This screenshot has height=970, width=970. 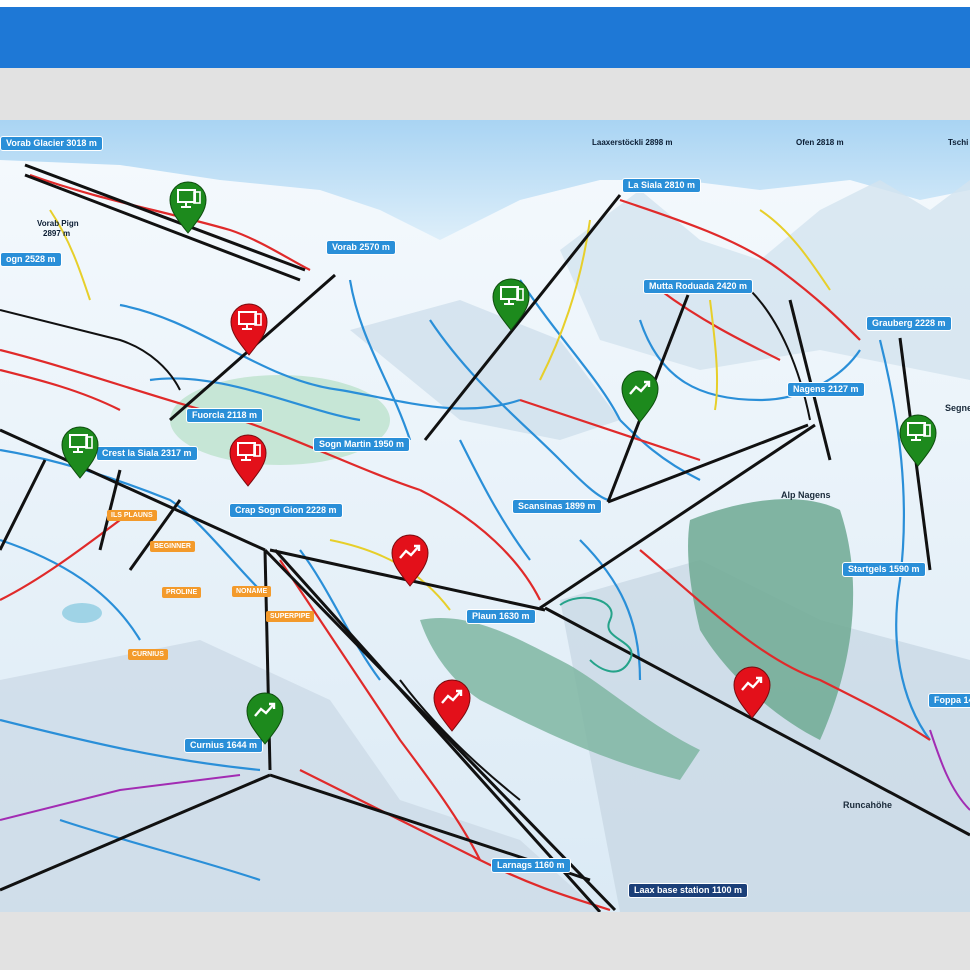 What do you see at coordinates (147, 453) in the screenshot?
I see `station-crest-la-siala: Crest la Siala 2317 m` at bounding box center [147, 453].